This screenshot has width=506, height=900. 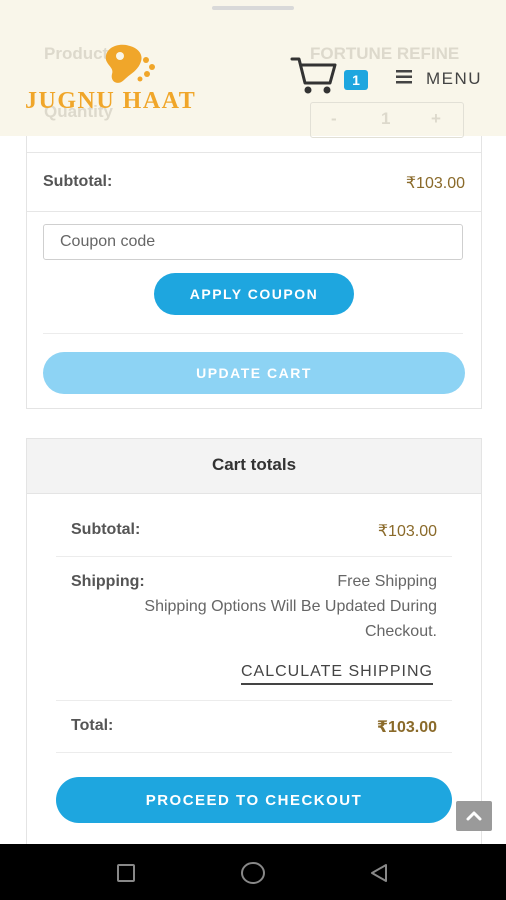 What do you see at coordinates (400, 631) in the screenshot?
I see `shipping-note-line2: Checkout.` at bounding box center [400, 631].